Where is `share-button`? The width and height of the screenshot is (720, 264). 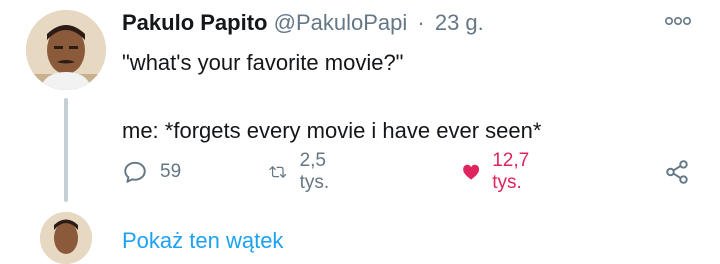
share-button is located at coordinates (677, 172).